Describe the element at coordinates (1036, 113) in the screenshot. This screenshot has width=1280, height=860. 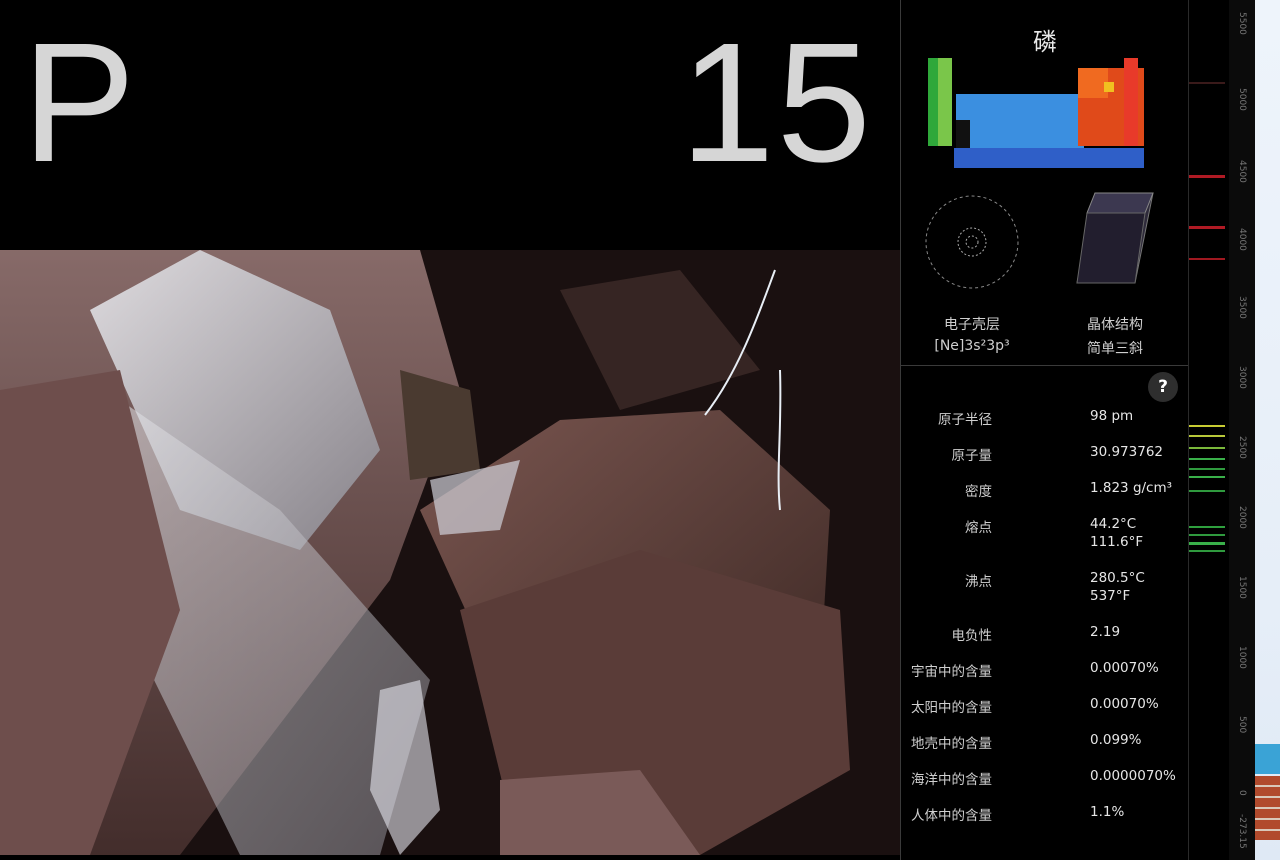
I see `periodic-table-position-icon` at that location.